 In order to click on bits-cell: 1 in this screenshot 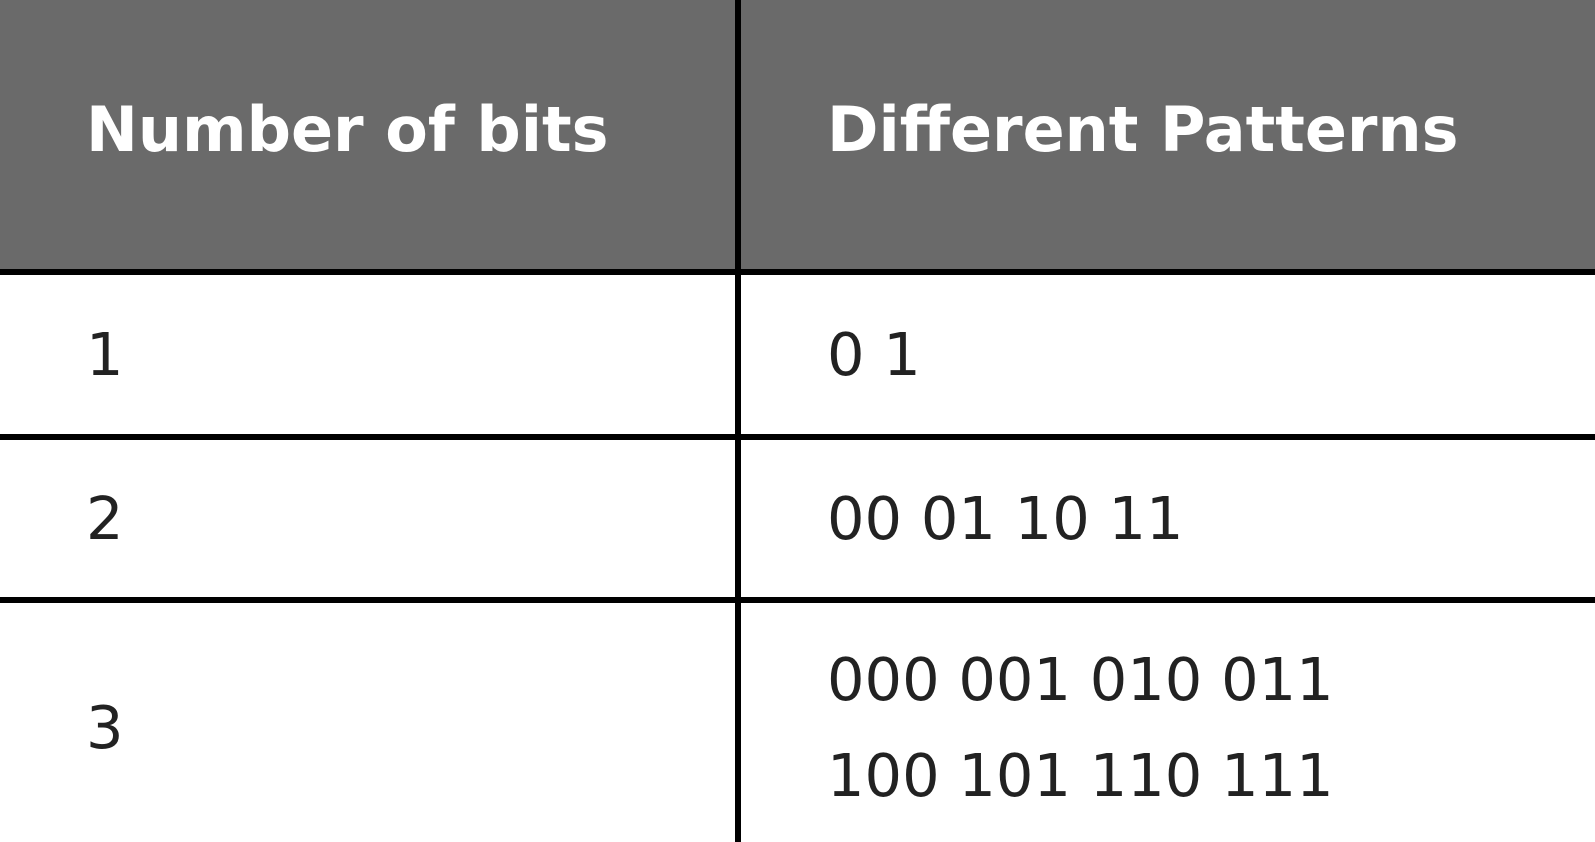, I will do `click(370, 354)`.